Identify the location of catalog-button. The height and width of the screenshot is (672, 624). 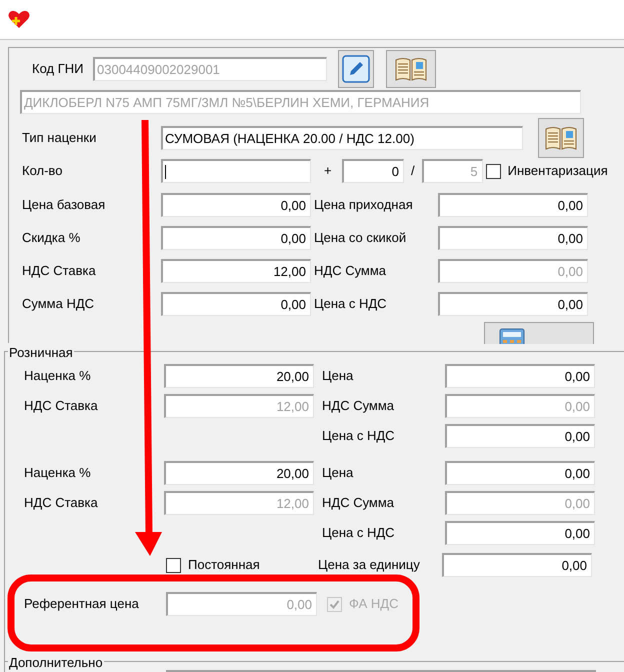
(411, 69).